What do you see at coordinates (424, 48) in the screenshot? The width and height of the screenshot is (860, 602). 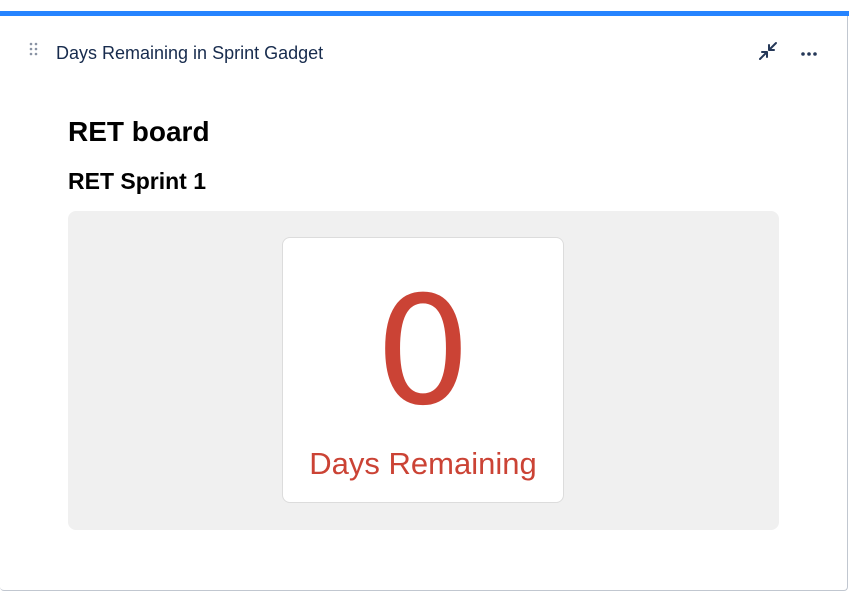 I see `gadget-header: Days Remaining in Sprint Gadget` at bounding box center [424, 48].